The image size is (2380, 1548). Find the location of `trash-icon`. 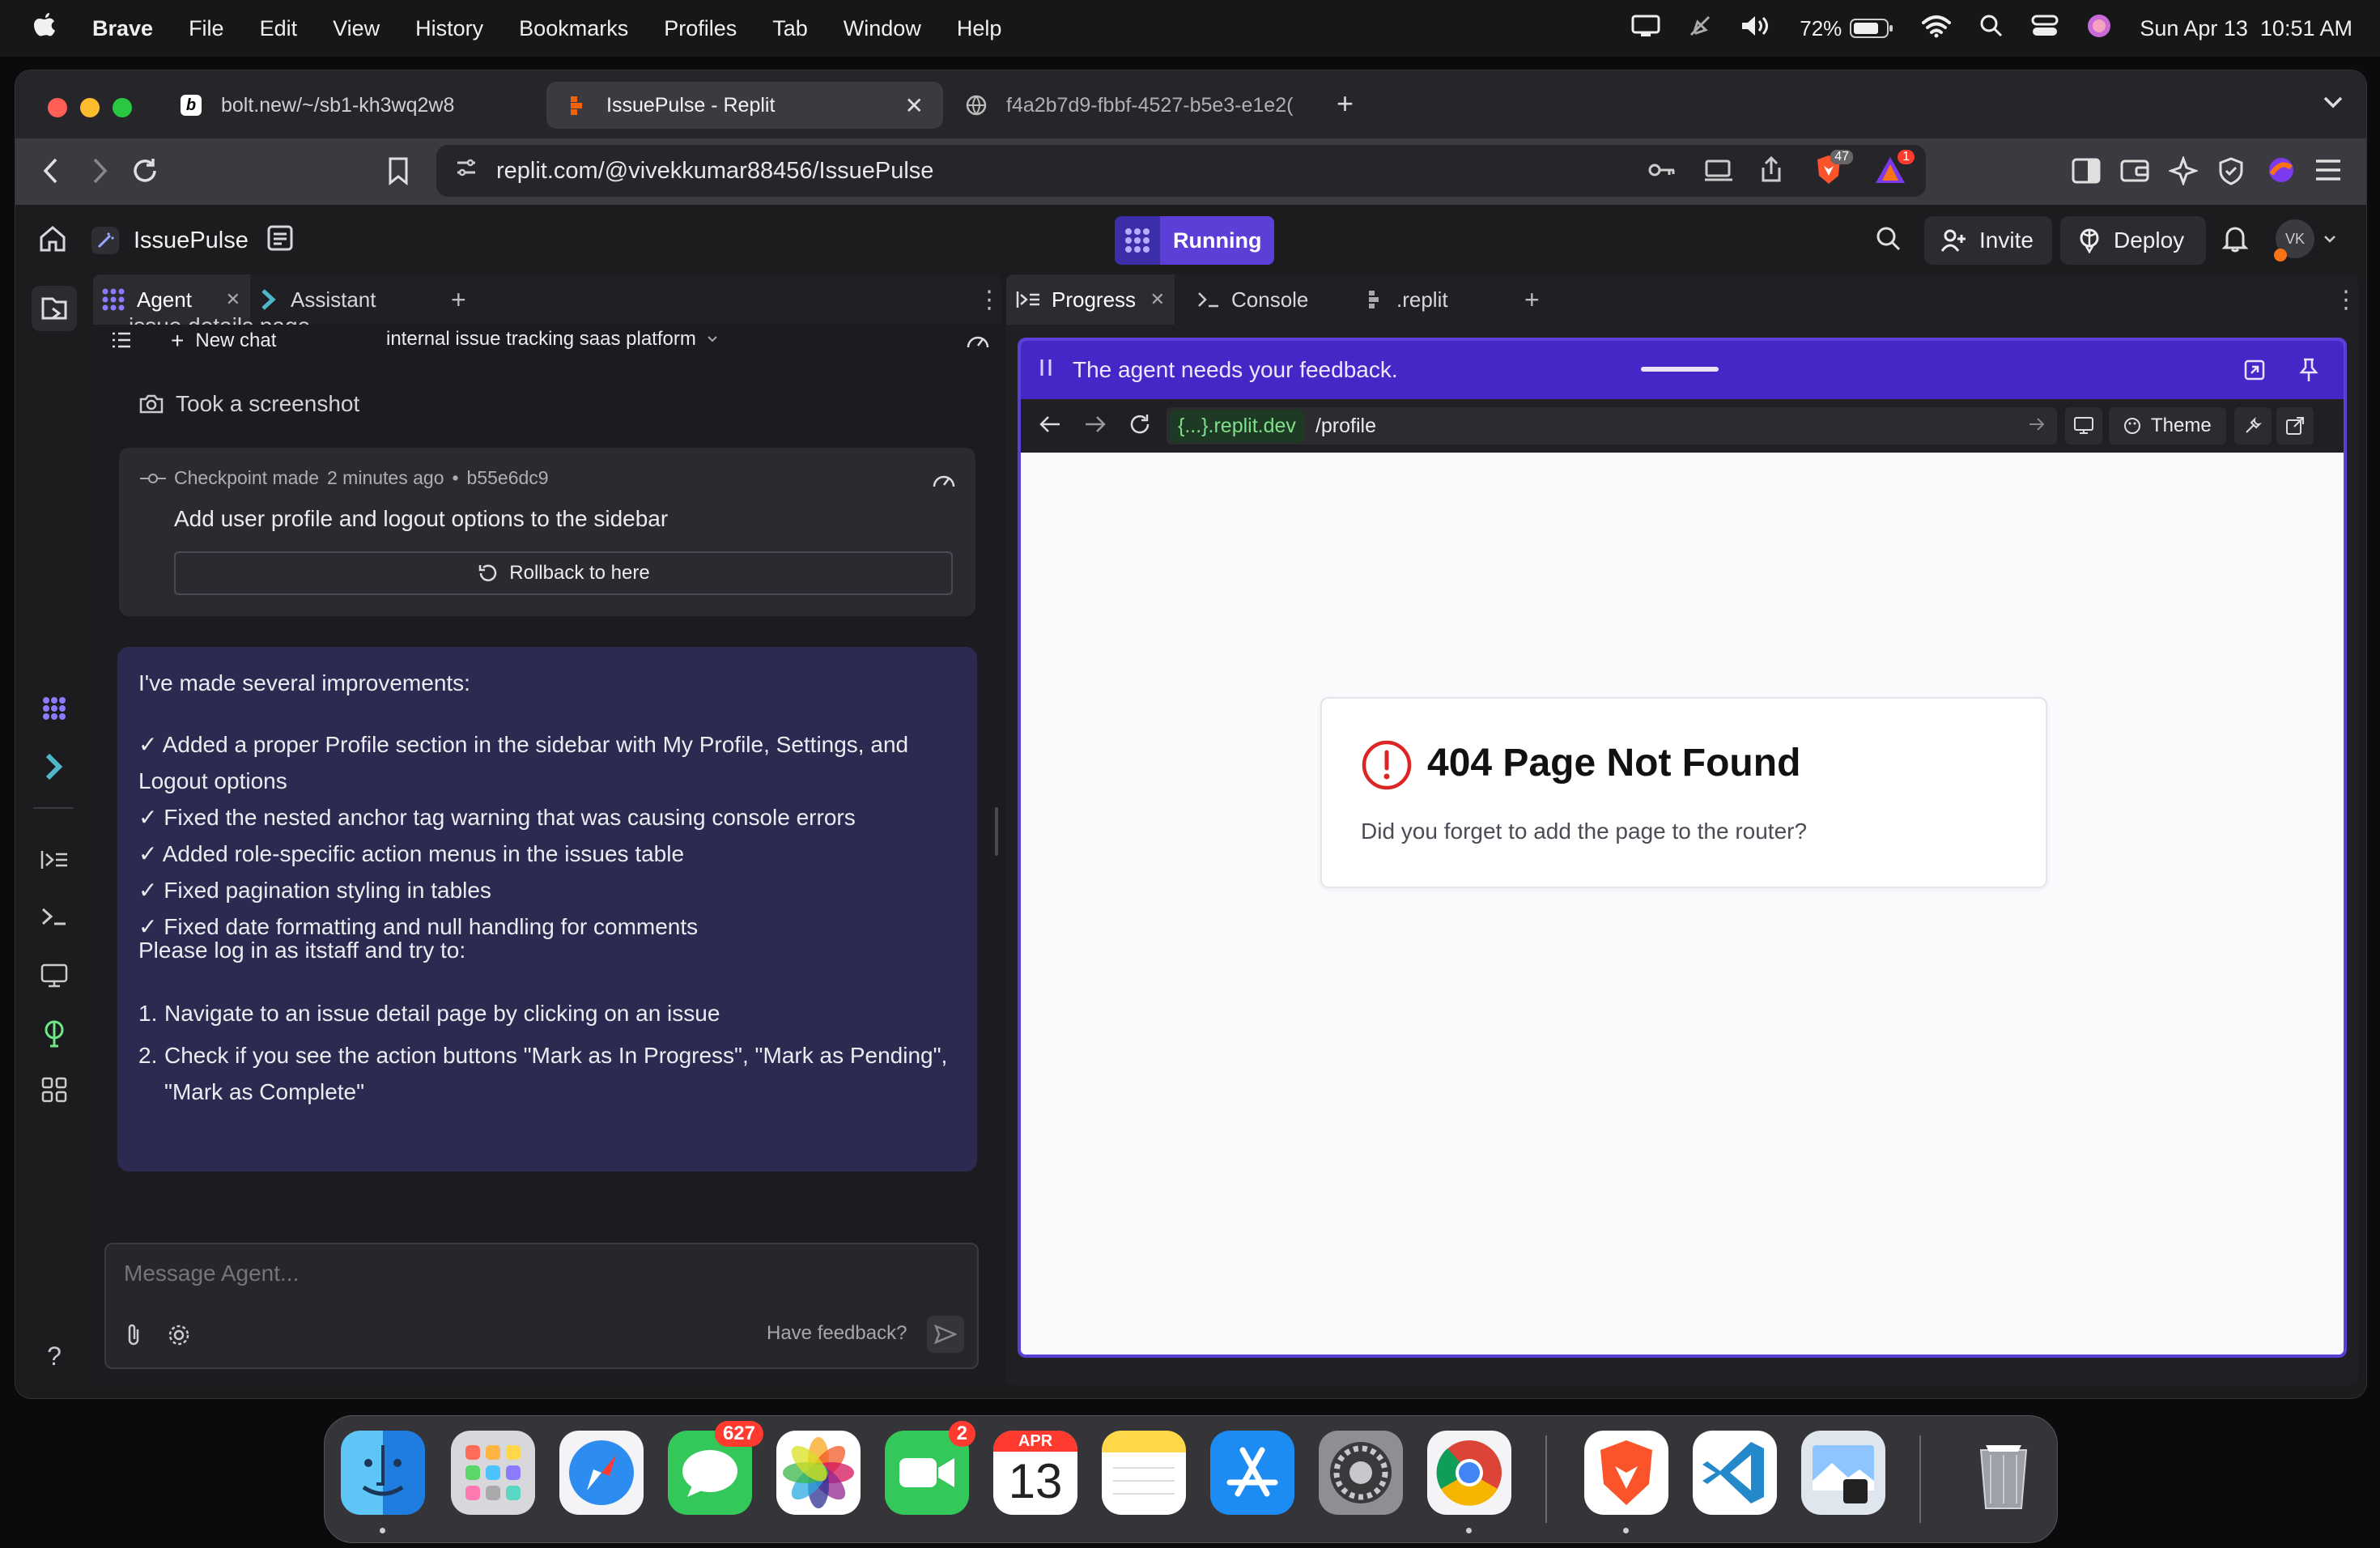

trash-icon is located at coordinates (2003, 1473).